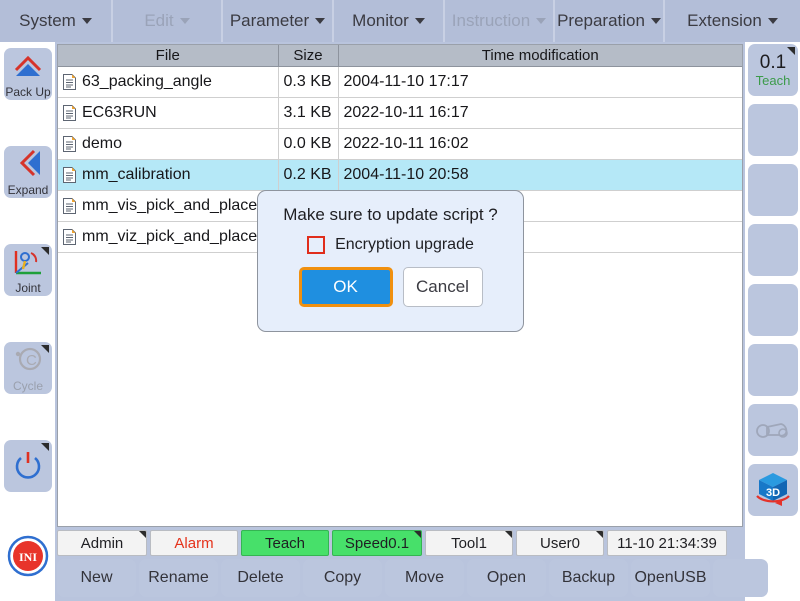  Describe the element at coordinates (308, 56) in the screenshot. I see `column-header-size: Size` at that location.